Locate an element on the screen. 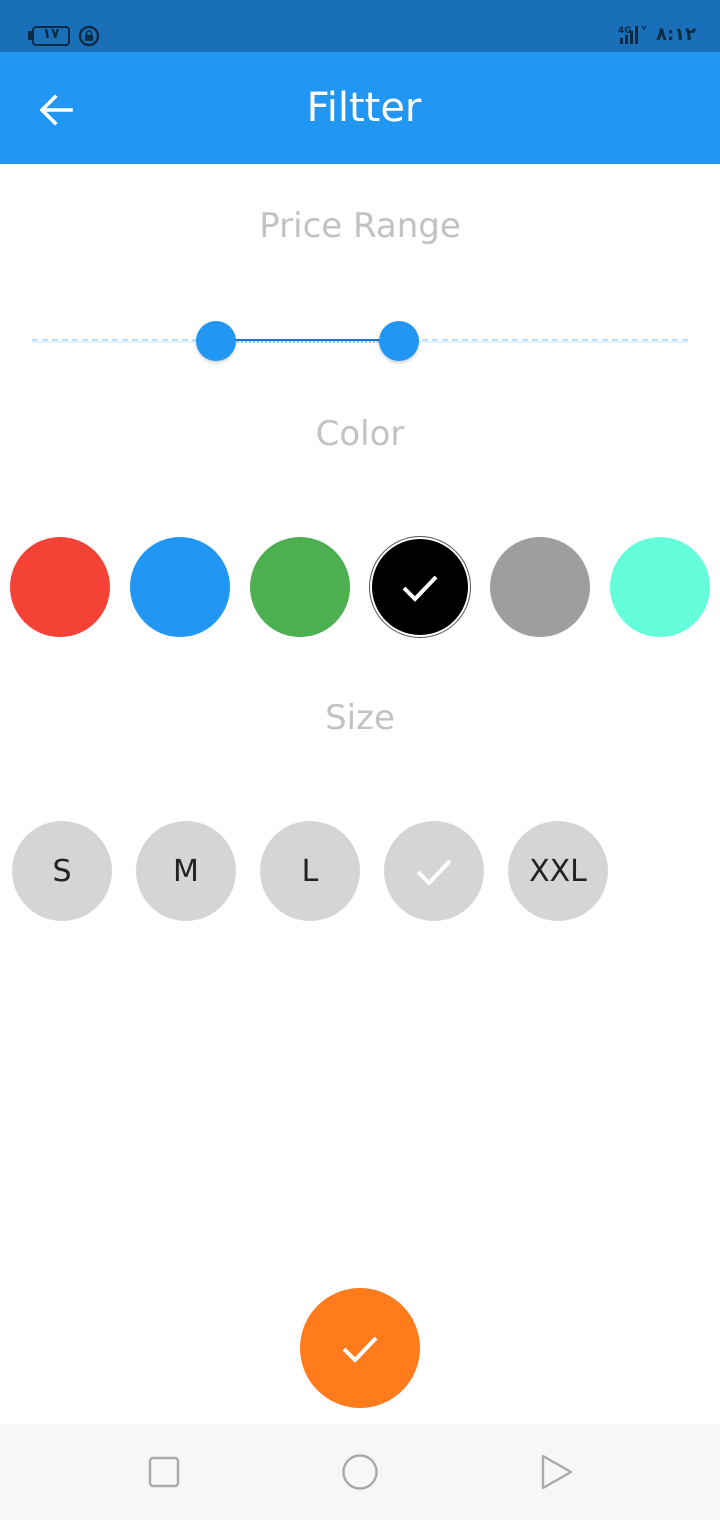 Image resolution: width=720 pixels, height=1520 pixels. color-swatch-green is located at coordinates (300, 587).